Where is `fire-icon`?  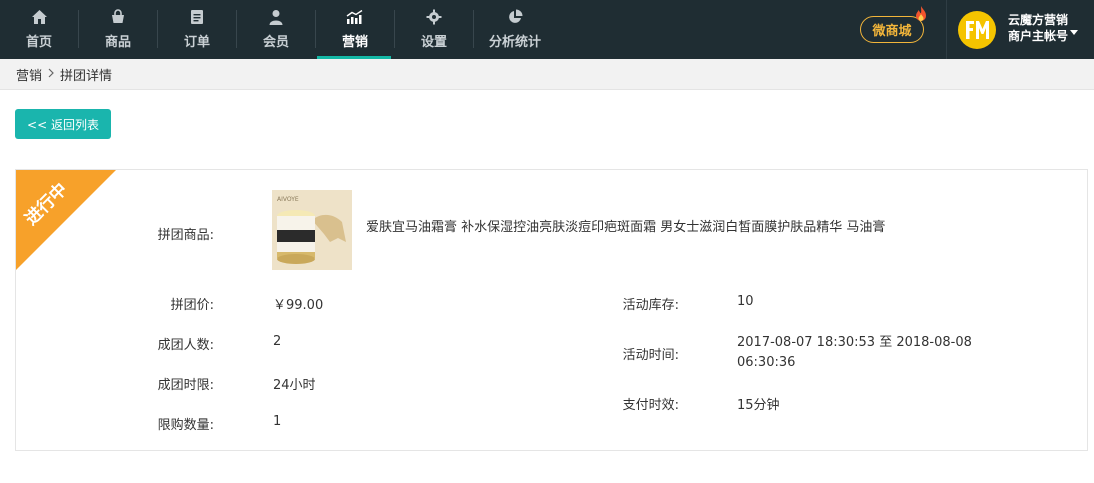
fire-icon is located at coordinates (921, 14).